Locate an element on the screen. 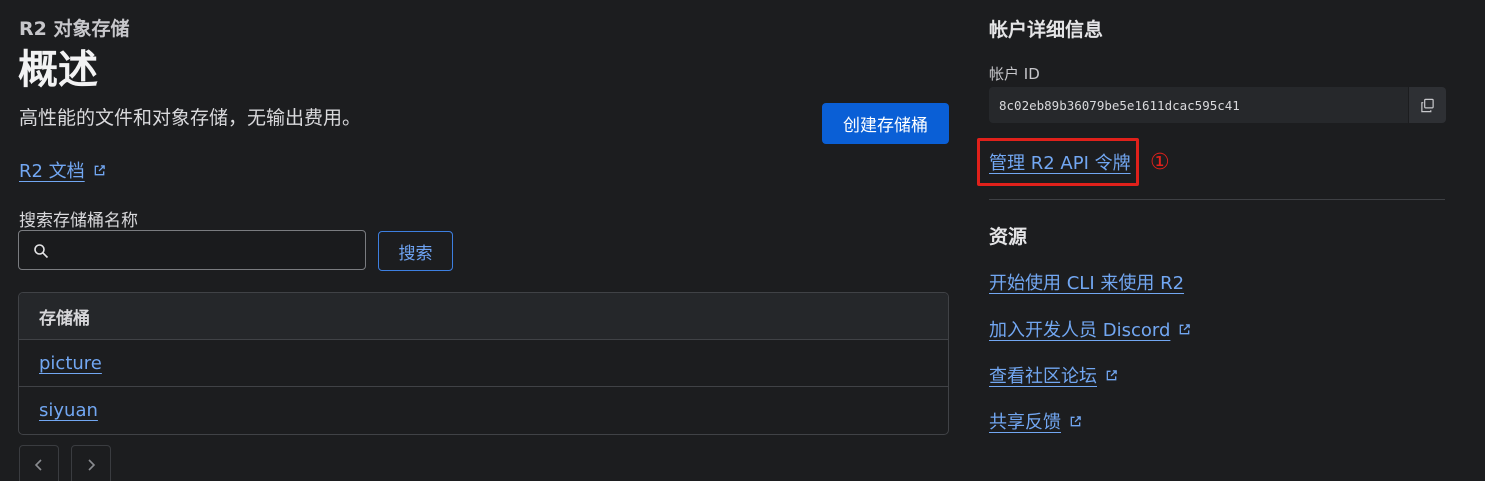 The width and height of the screenshot is (1485, 481). manage-r2-api-tokens-link: 管理 R2 API 令牌 is located at coordinates (1060, 162).